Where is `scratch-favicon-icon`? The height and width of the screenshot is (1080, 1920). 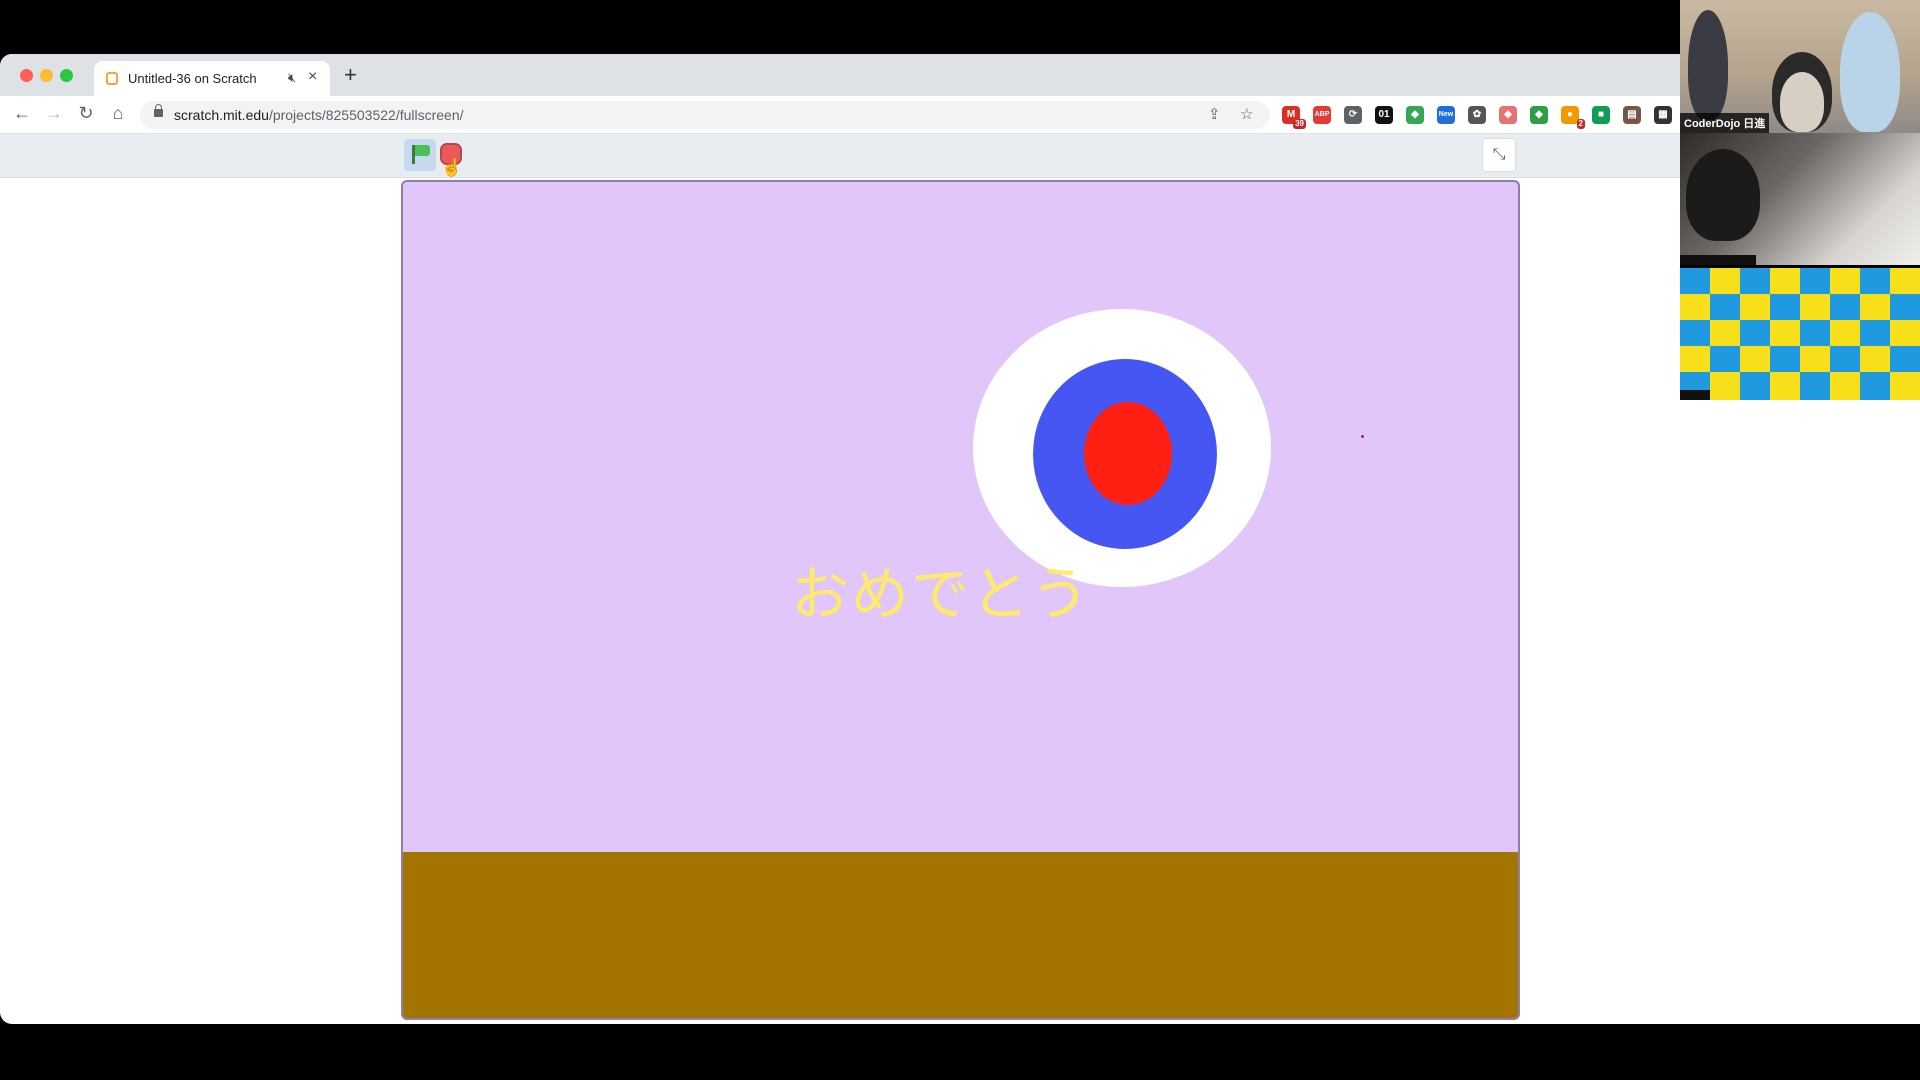 scratch-favicon-icon is located at coordinates (112, 78).